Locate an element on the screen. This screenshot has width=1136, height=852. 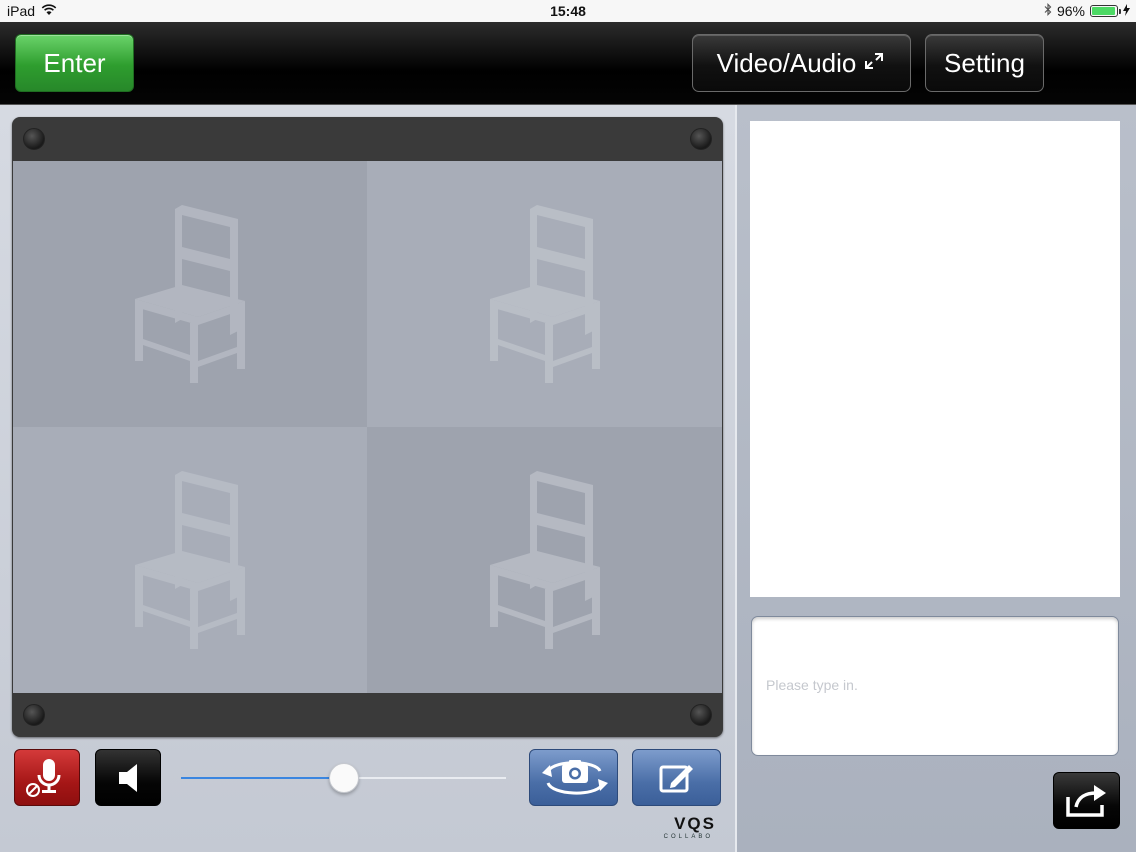
microphone-muted-icon is located at coordinates (43, 777).